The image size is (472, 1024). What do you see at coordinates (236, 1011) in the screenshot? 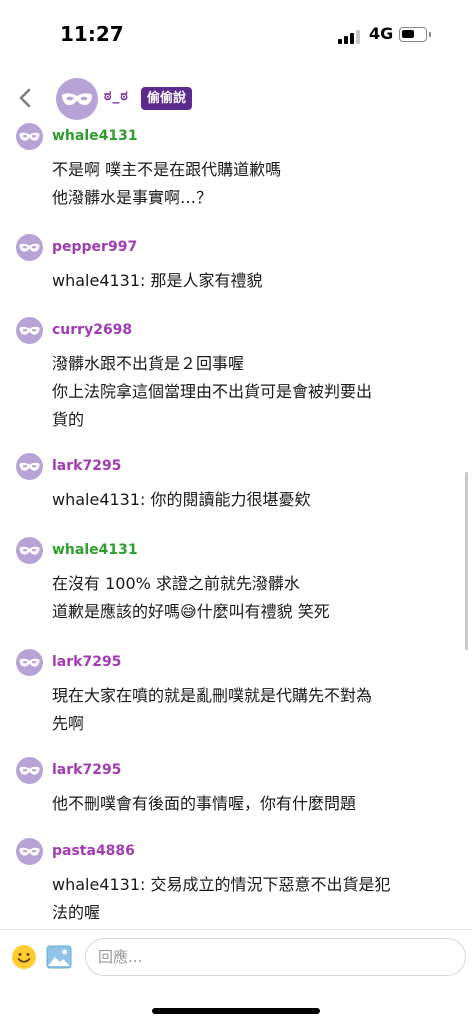
I see `home-indicator` at bounding box center [236, 1011].